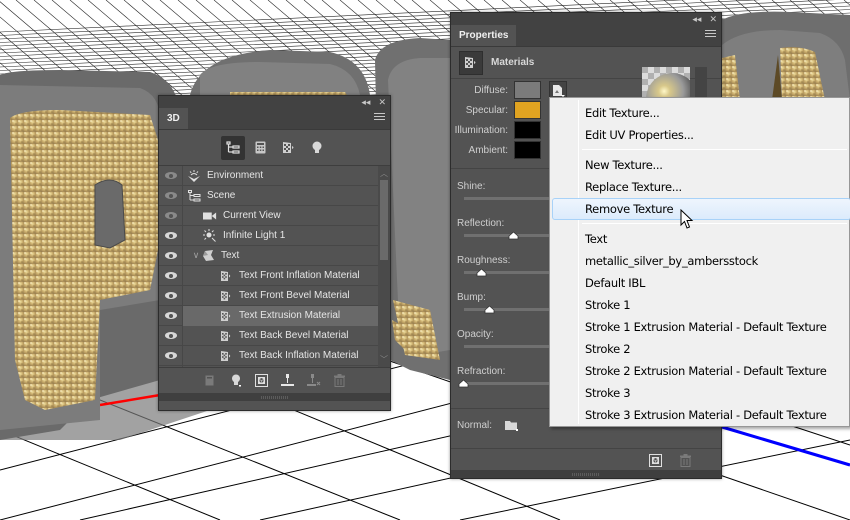  What do you see at coordinates (384, 220) in the screenshot?
I see `scroll-thumb` at bounding box center [384, 220].